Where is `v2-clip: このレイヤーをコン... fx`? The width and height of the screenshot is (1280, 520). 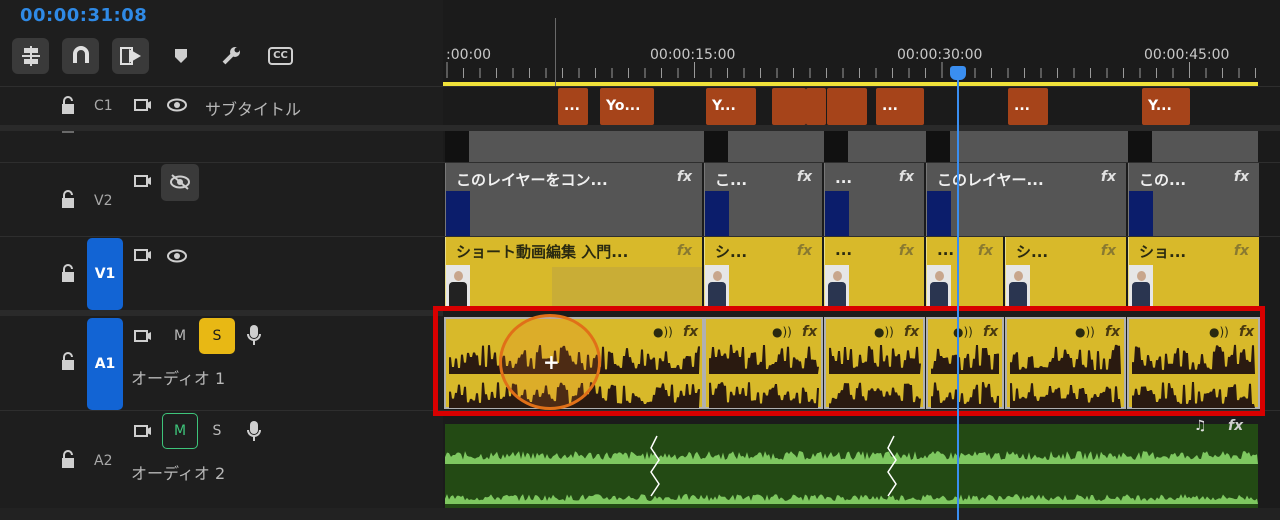 v2-clip: このレイヤーをコン... fx is located at coordinates (573, 199).